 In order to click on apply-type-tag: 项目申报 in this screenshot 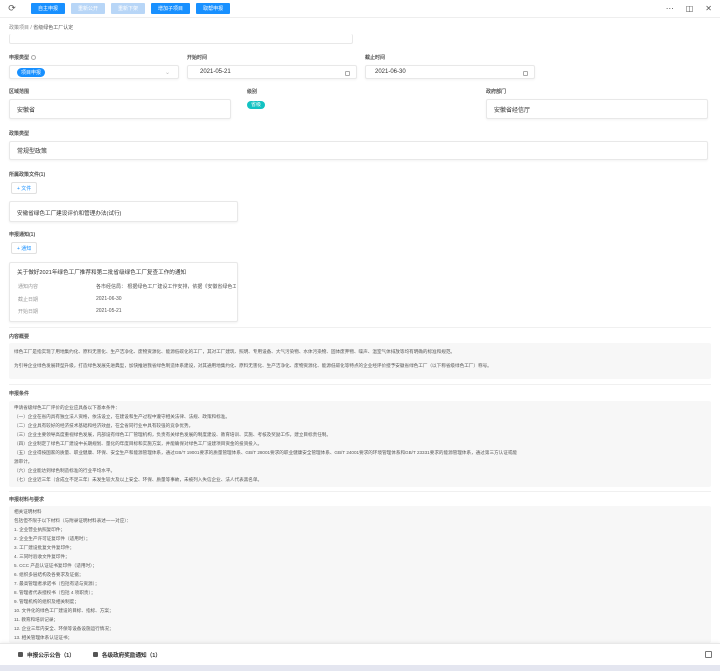, I will do `click(31, 72)`.